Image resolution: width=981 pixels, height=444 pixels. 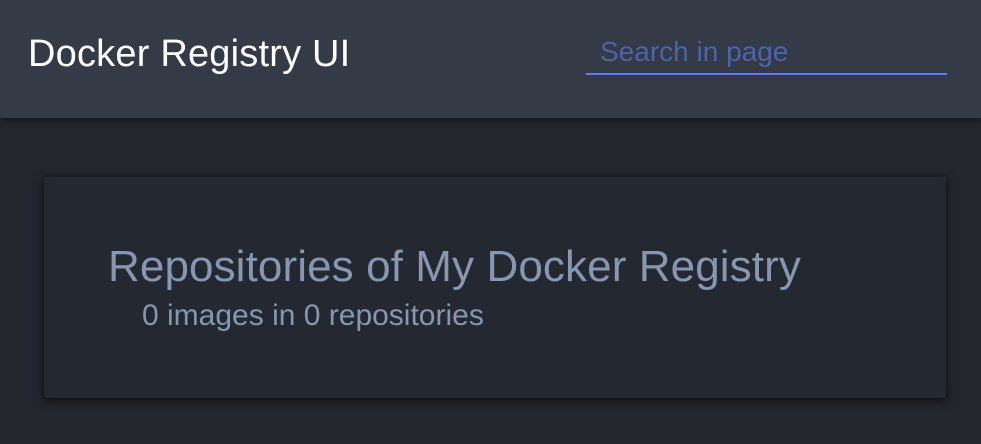 I want to click on catalog-summary: 0 images in 0 repositories, so click(x=313, y=315).